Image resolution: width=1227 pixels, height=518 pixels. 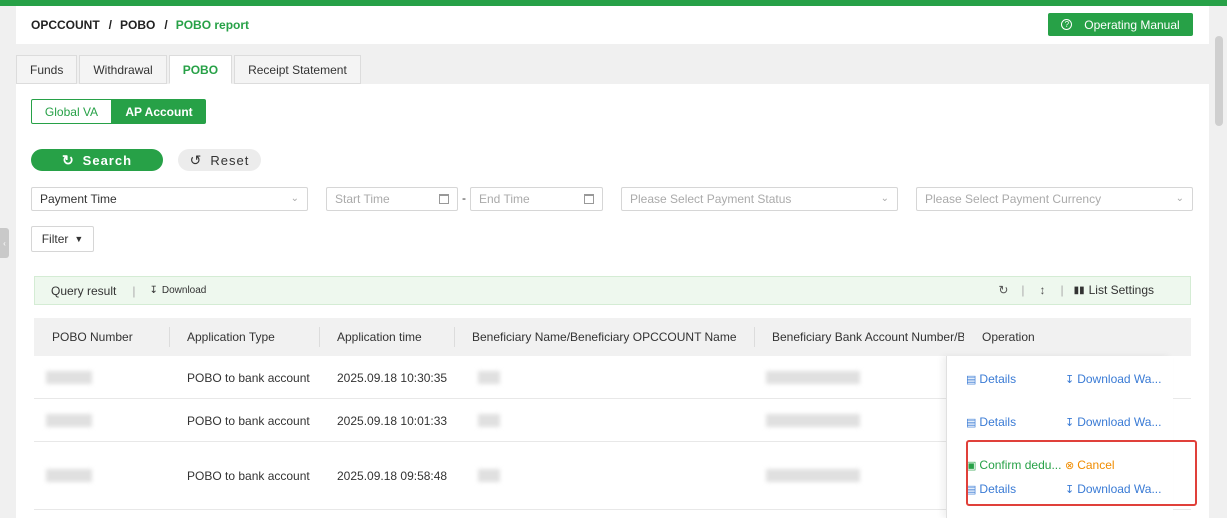 What do you see at coordinates (47, 69) in the screenshot?
I see `tab-funds: Funds` at bounding box center [47, 69].